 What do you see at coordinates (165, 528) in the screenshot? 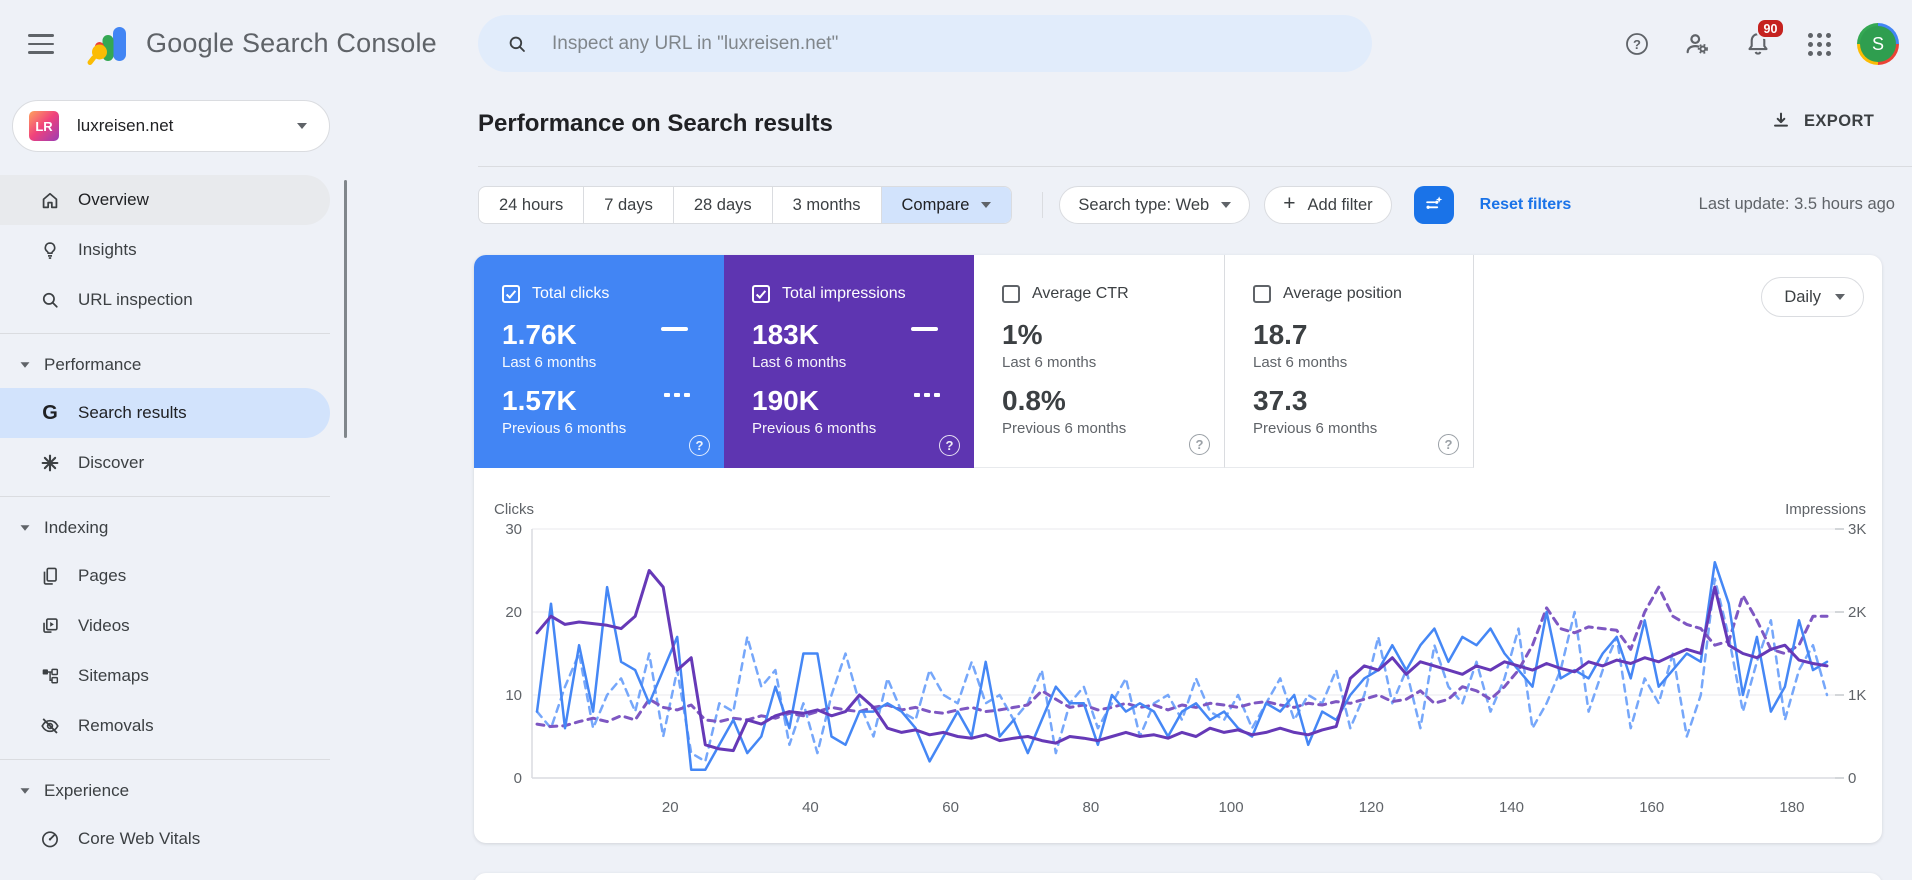
I see `sidebar-section-indexing: Indexing` at bounding box center [165, 528].